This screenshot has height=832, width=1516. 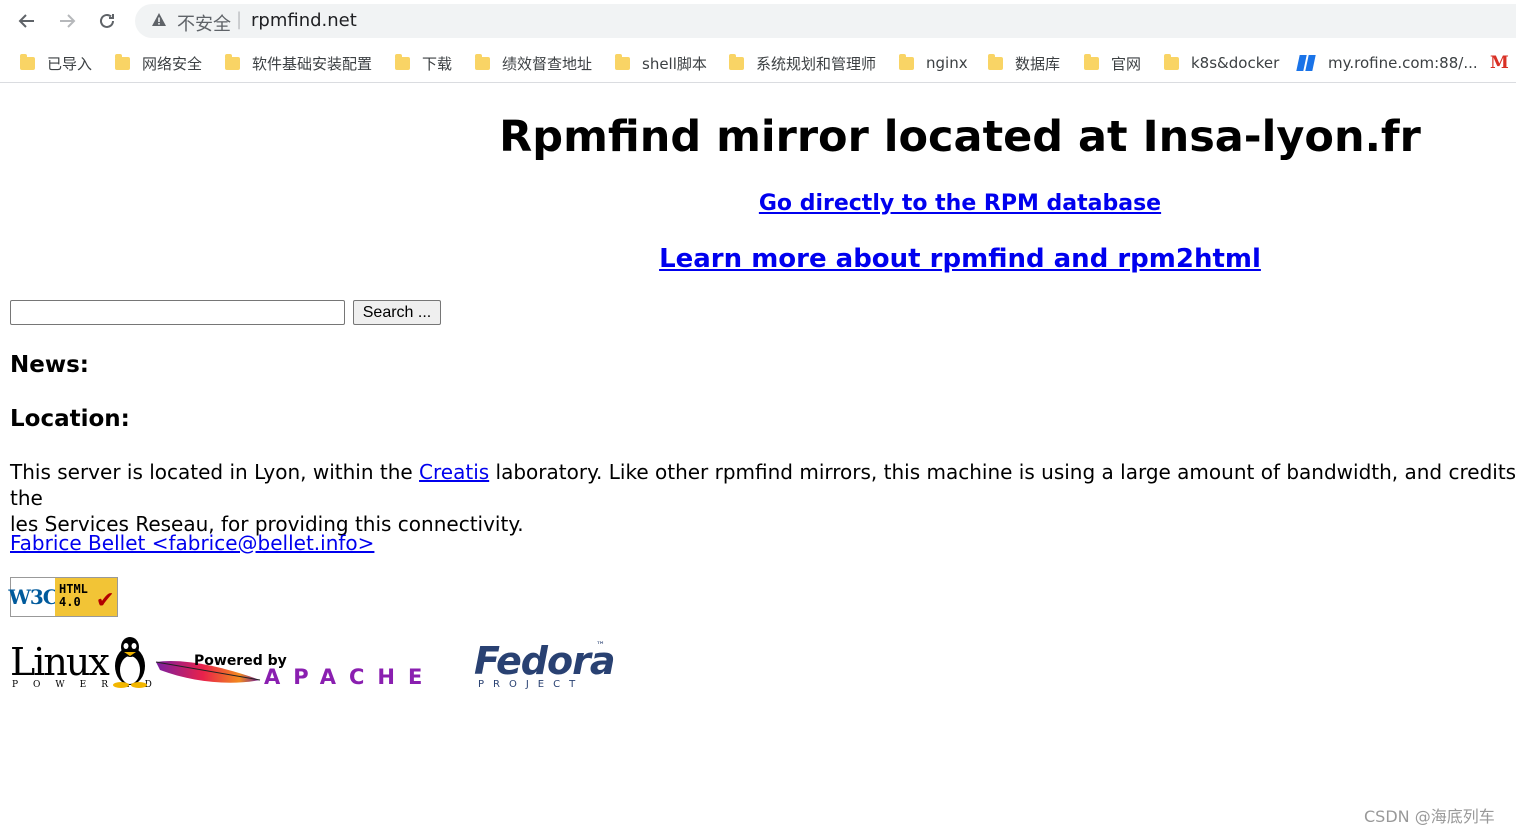 I want to click on bookmark-item: 网络安全, so click(x=158, y=63).